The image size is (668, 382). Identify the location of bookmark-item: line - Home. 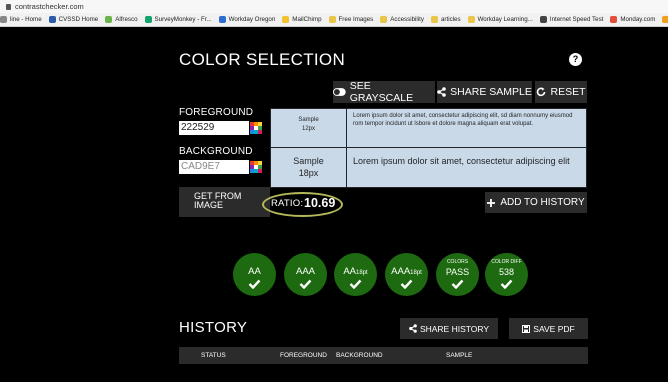
(21, 19).